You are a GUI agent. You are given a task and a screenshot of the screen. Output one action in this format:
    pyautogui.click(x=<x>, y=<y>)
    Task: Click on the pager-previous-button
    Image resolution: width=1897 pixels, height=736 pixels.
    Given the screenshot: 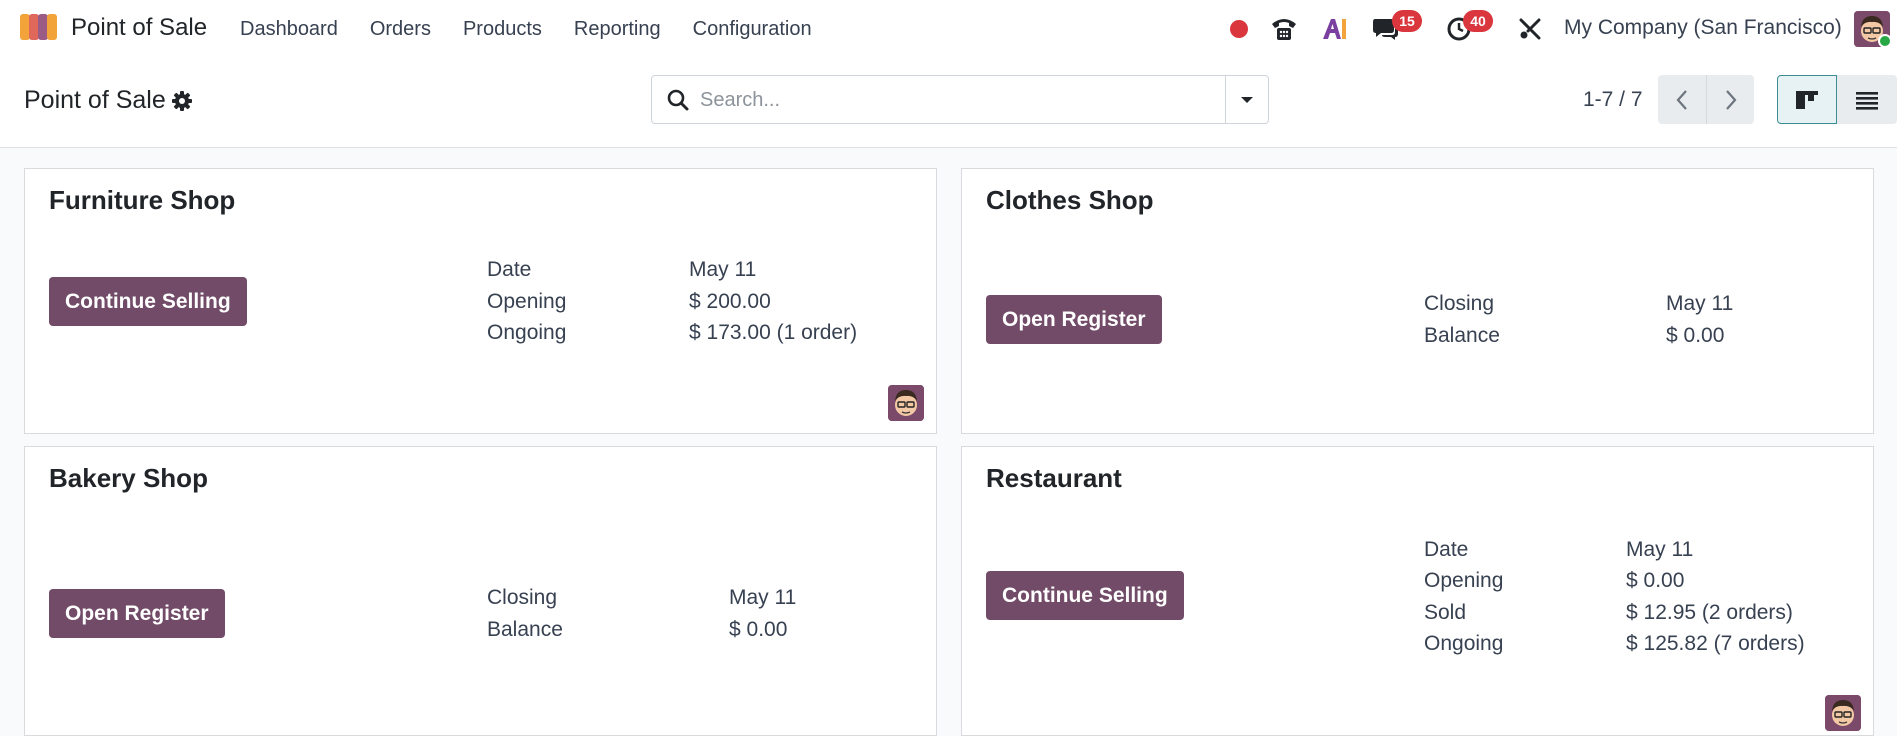 What is the action you would take?
    pyautogui.click(x=1682, y=99)
    